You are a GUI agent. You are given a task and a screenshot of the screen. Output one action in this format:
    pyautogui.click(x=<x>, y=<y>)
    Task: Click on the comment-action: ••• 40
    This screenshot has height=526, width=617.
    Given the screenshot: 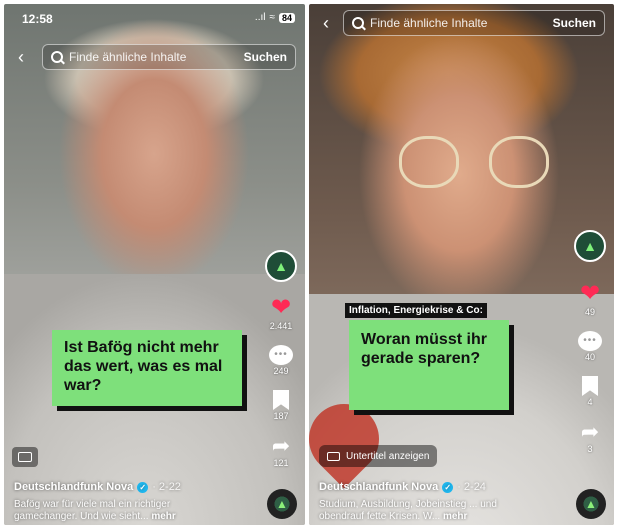 What is the action you would take?
    pyautogui.click(x=590, y=346)
    